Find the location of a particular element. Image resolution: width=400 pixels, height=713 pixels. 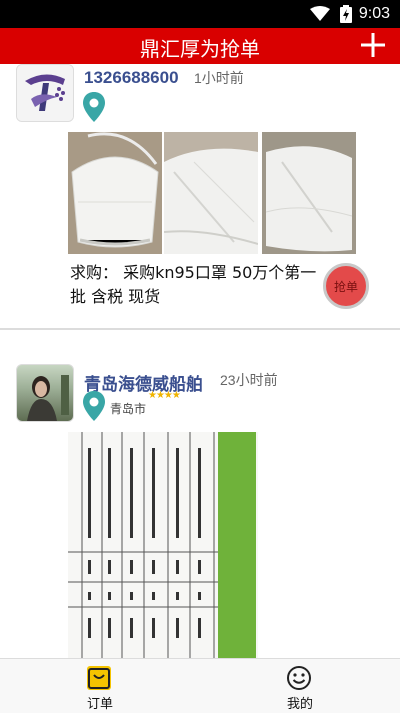

battery-icon is located at coordinates (346, 14).